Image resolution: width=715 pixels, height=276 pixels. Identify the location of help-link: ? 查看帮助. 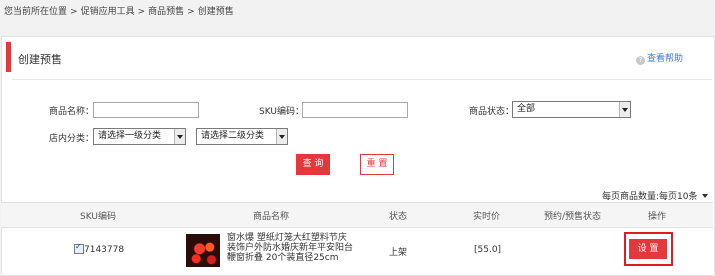
(659, 58).